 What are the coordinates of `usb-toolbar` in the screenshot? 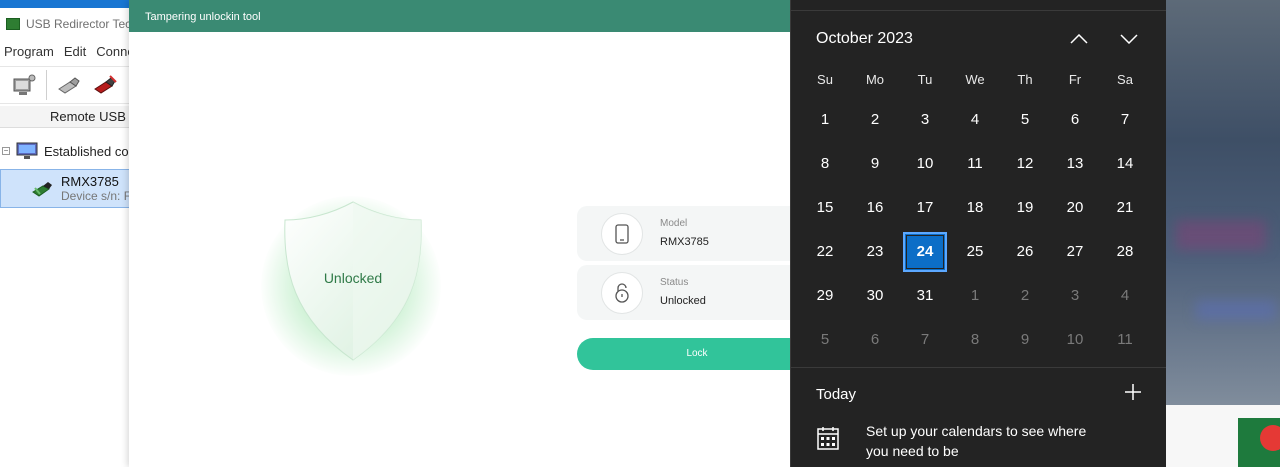 It's located at (70, 85).